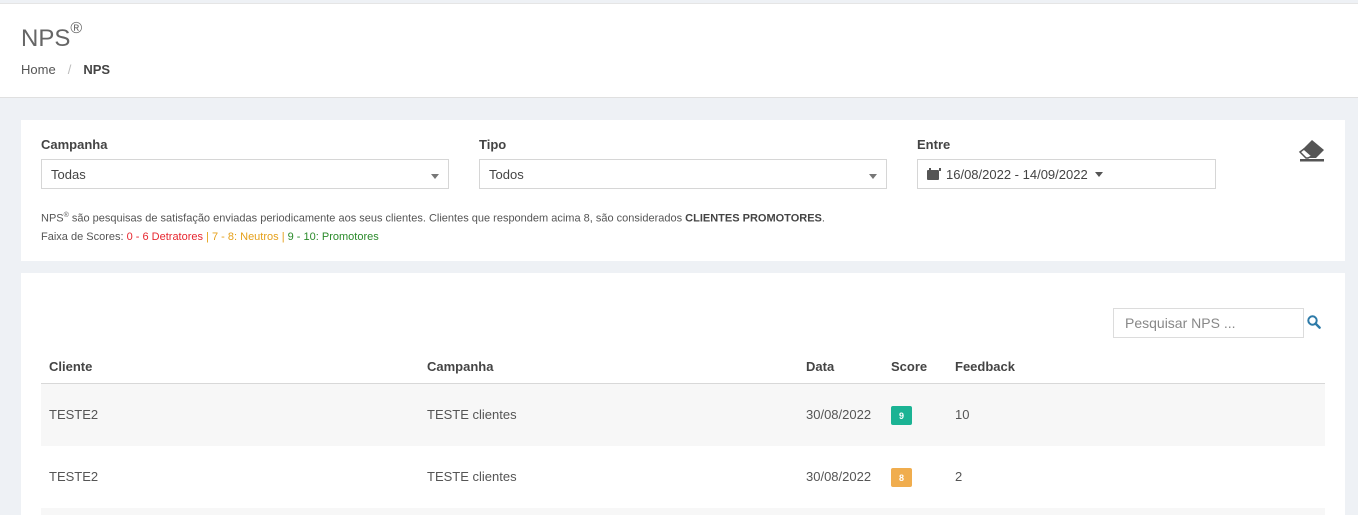  I want to click on column-header-cliente: Cliente, so click(70, 366).